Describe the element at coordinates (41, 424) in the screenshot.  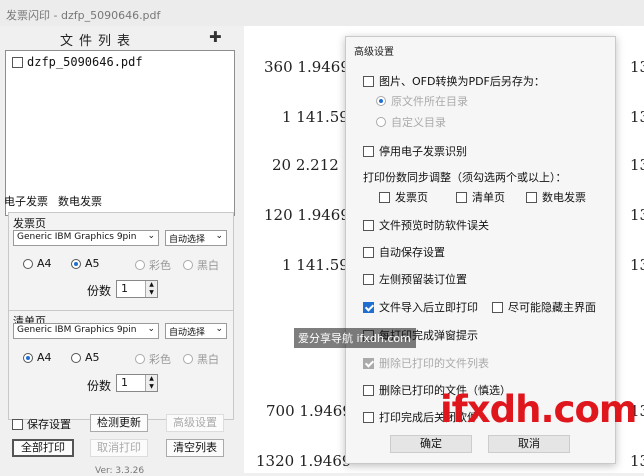
I see `save-settings-checkbox: 保存设置` at that location.